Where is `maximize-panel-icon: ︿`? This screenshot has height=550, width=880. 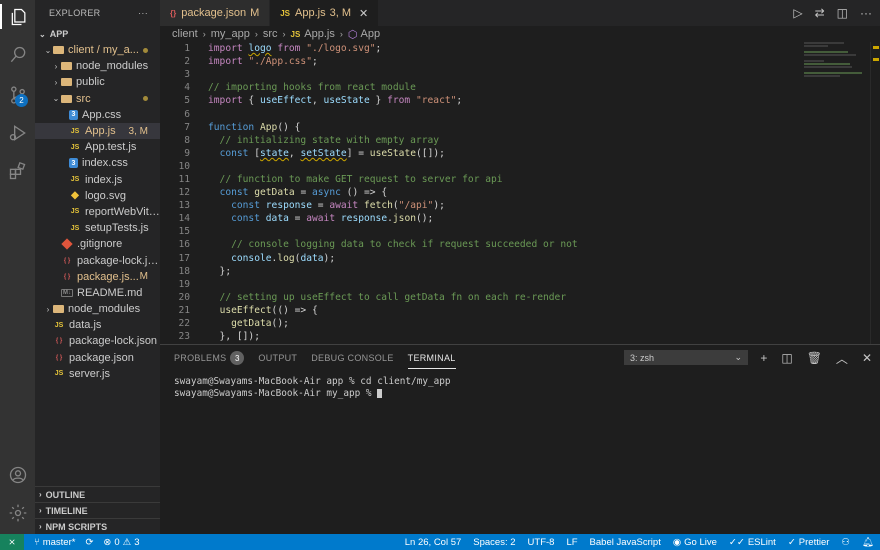 maximize-panel-icon: ︿ is located at coordinates (842, 358).